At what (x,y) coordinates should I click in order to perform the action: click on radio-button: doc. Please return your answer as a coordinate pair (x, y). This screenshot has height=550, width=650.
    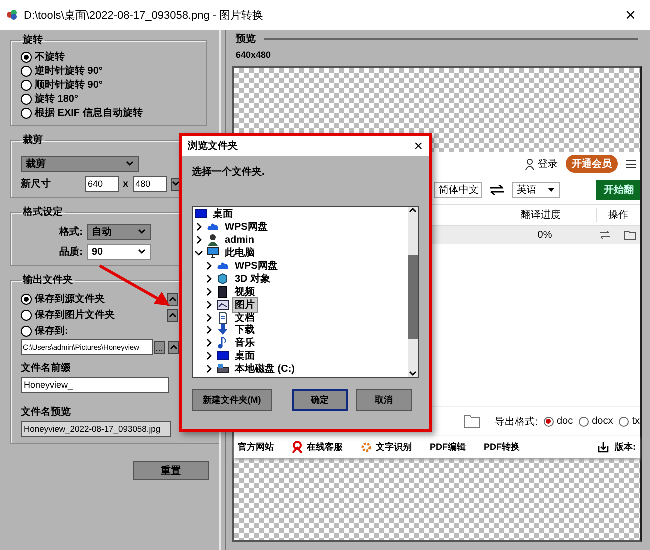
    Looking at the image, I should click on (559, 421).